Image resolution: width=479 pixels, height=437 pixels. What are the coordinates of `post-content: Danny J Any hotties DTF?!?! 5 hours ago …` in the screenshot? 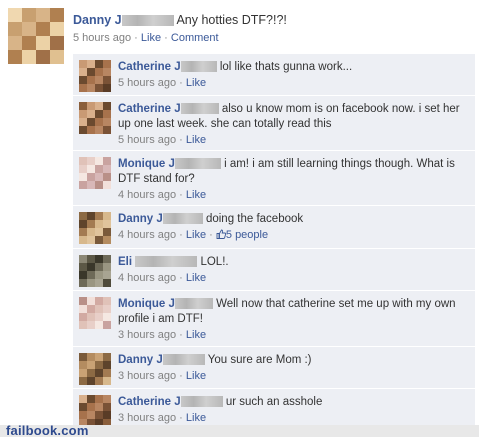 It's located at (273, 28).